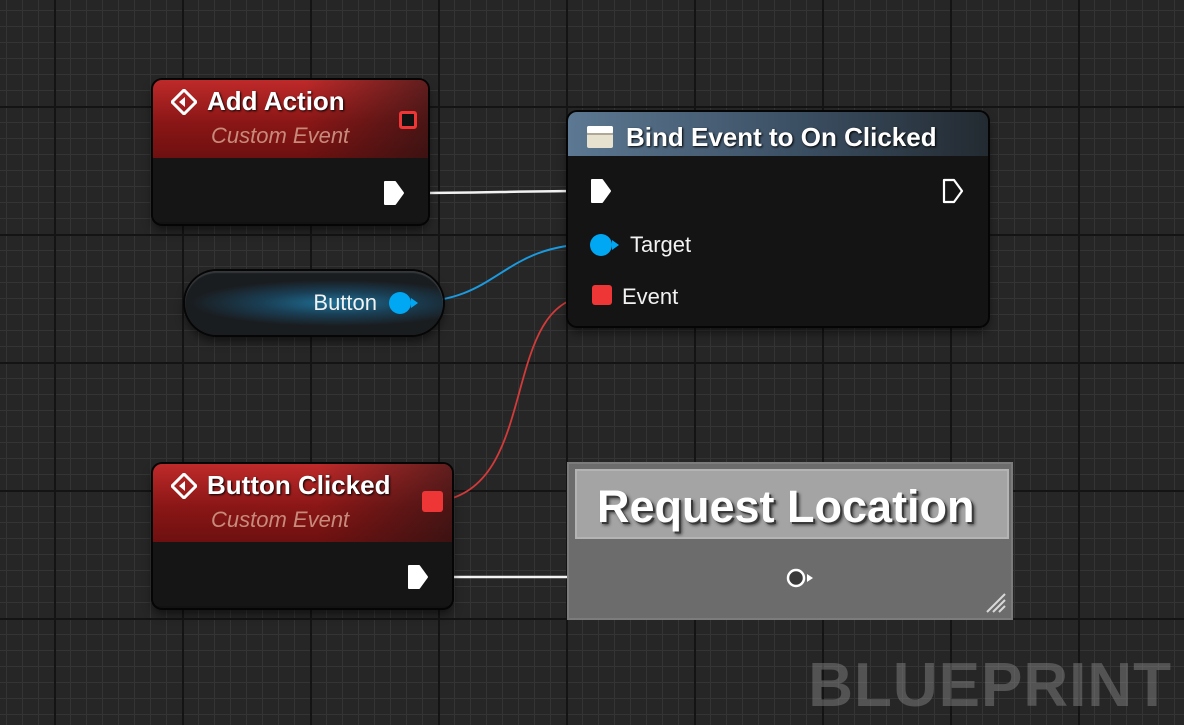  I want to click on add-action-title: Add Action, so click(276, 101).